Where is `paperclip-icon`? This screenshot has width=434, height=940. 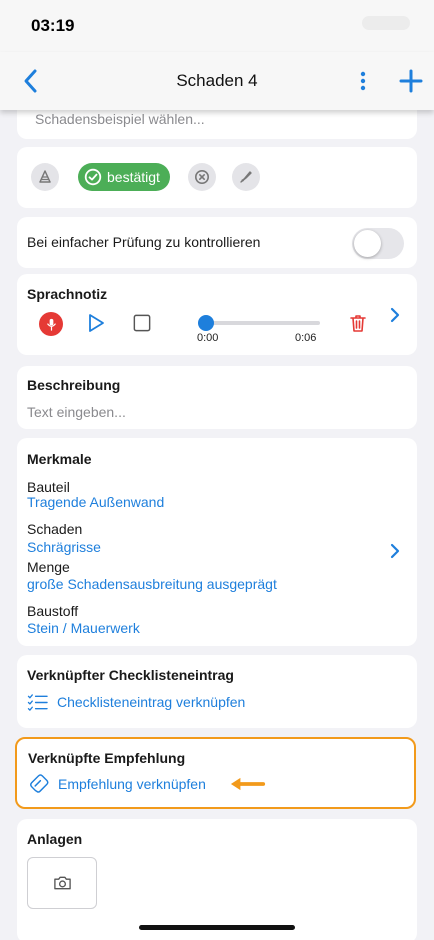 paperclip-icon is located at coordinates (39, 783).